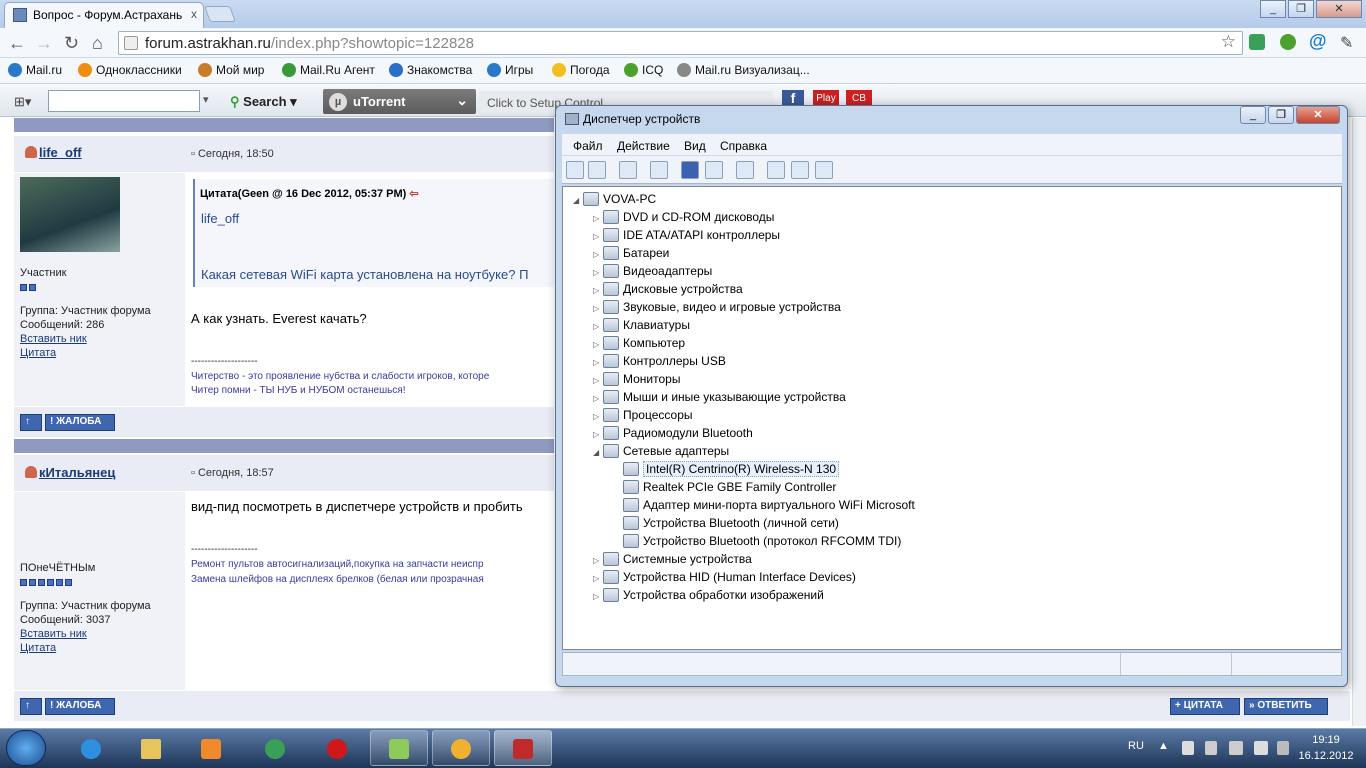 The width and height of the screenshot is (1366, 768). I want to click on taskbar-device-manager, so click(523, 748).